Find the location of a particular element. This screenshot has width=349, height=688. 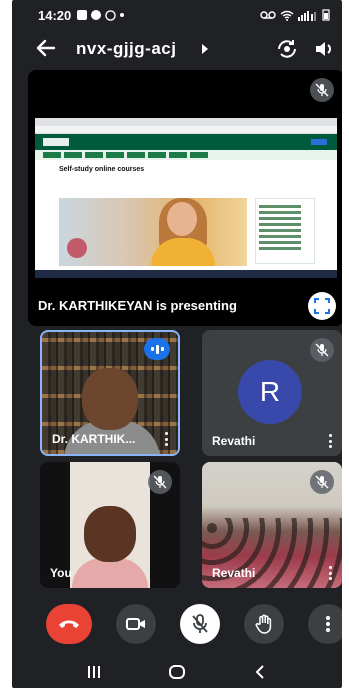

avatar: R is located at coordinates (270, 392).